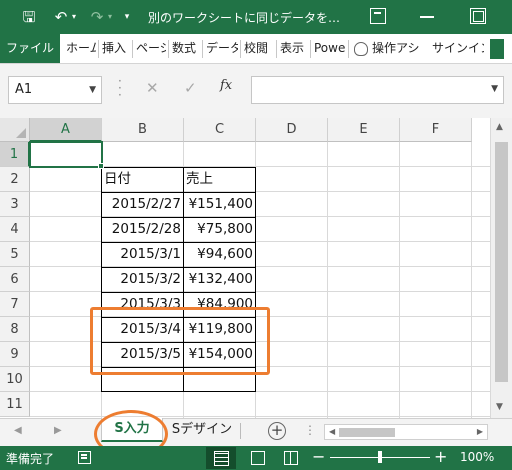 Image resolution: width=512 pixels, height=470 pixels. What do you see at coordinates (332, 431) in the screenshot?
I see `scroll-left-icon: ◀` at bounding box center [332, 431].